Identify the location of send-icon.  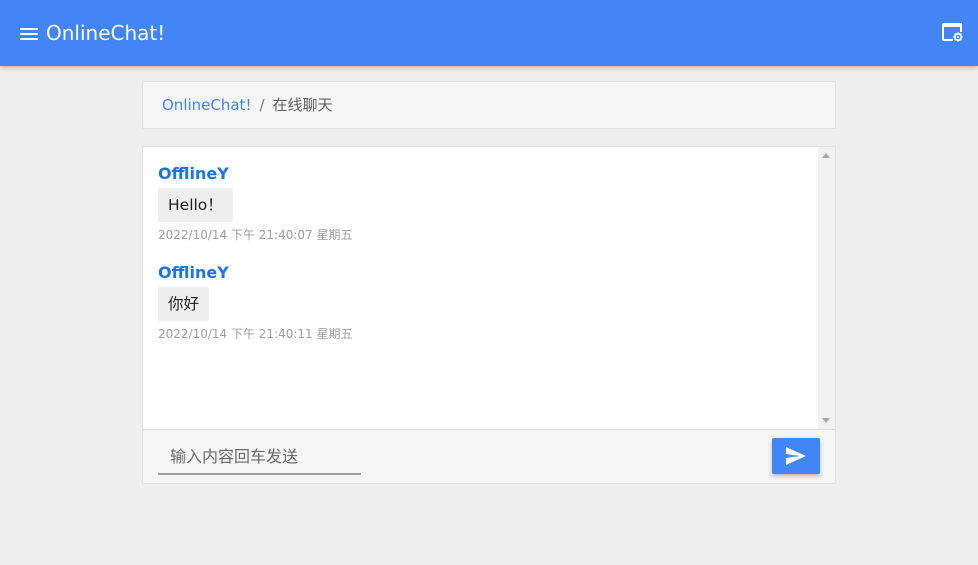
(796, 456).